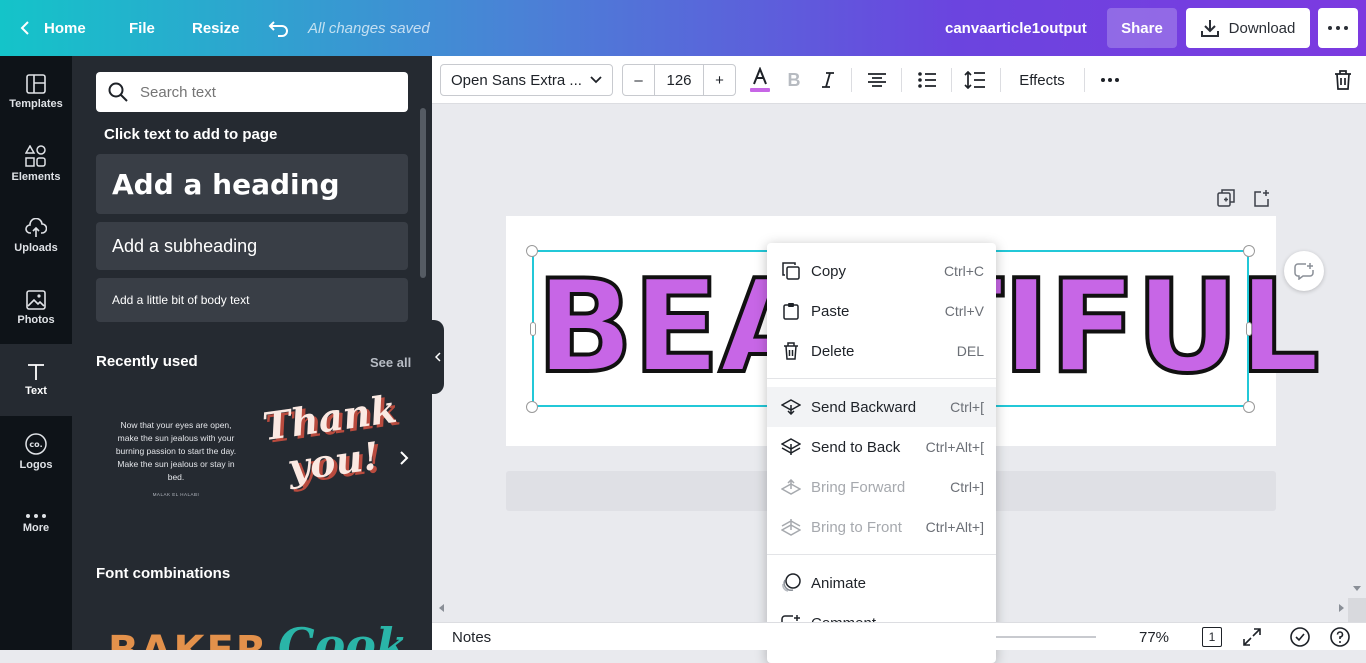 This screenshot has width=1366, height=663. Describe the element at coordinates (1142, 28) in the screenshot. I see `share-button: Share` at that location.